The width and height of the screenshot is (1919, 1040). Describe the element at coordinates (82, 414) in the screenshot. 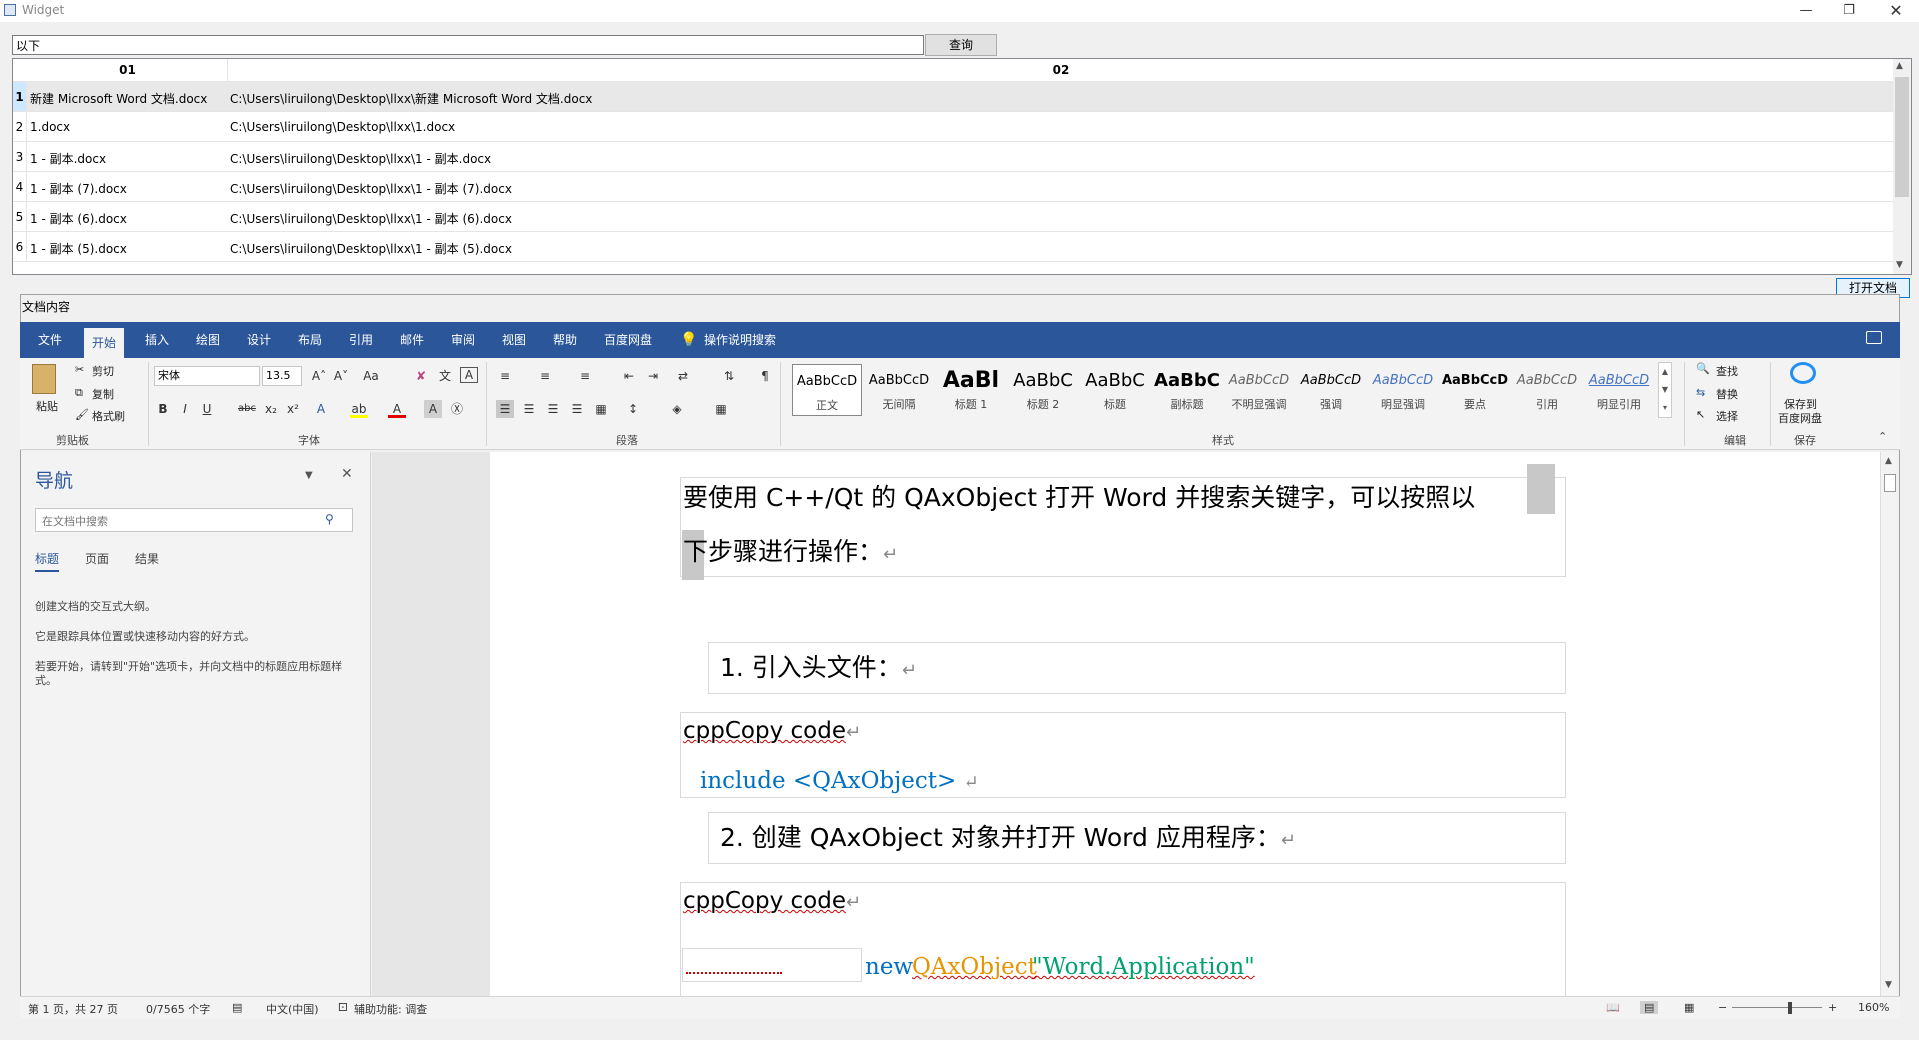

I see `format-painter-icon: 🖌` at that location.